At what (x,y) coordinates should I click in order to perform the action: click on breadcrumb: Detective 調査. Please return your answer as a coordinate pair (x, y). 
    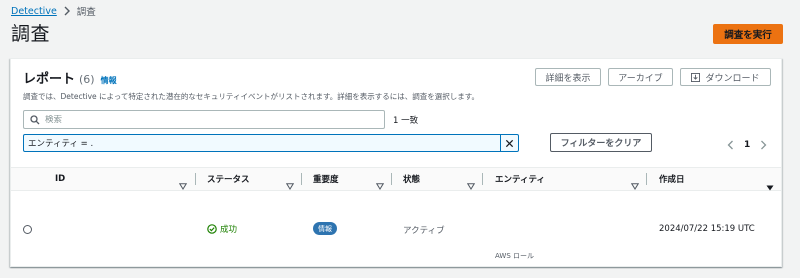
    Looking at the image, I should click on (53, 11).